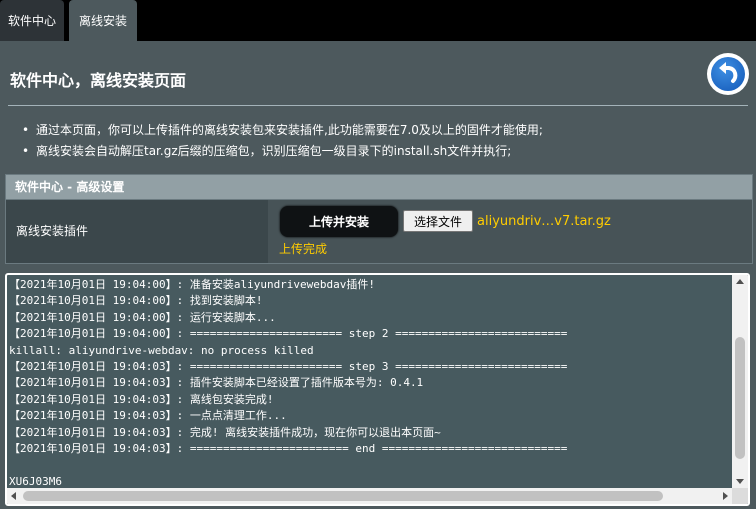 This screenshot has height=509, width=756. What do you see at coordinates (740, 481) in the screenshot?
I see `scroll-down-icon` at bounding box center [740, 481].